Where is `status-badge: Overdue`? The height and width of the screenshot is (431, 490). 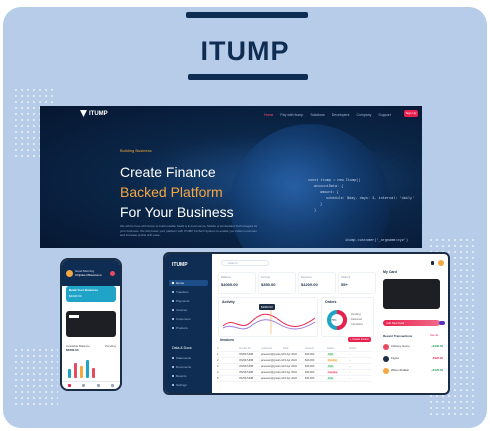
status-badge: Overdue is located at coordinates (333, 372).